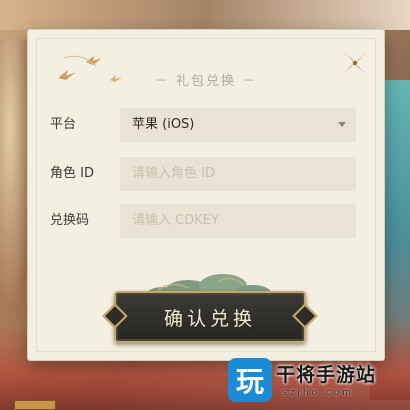  I want to click on dialog-title: － 礼包兑换 －, so click(206, 81).